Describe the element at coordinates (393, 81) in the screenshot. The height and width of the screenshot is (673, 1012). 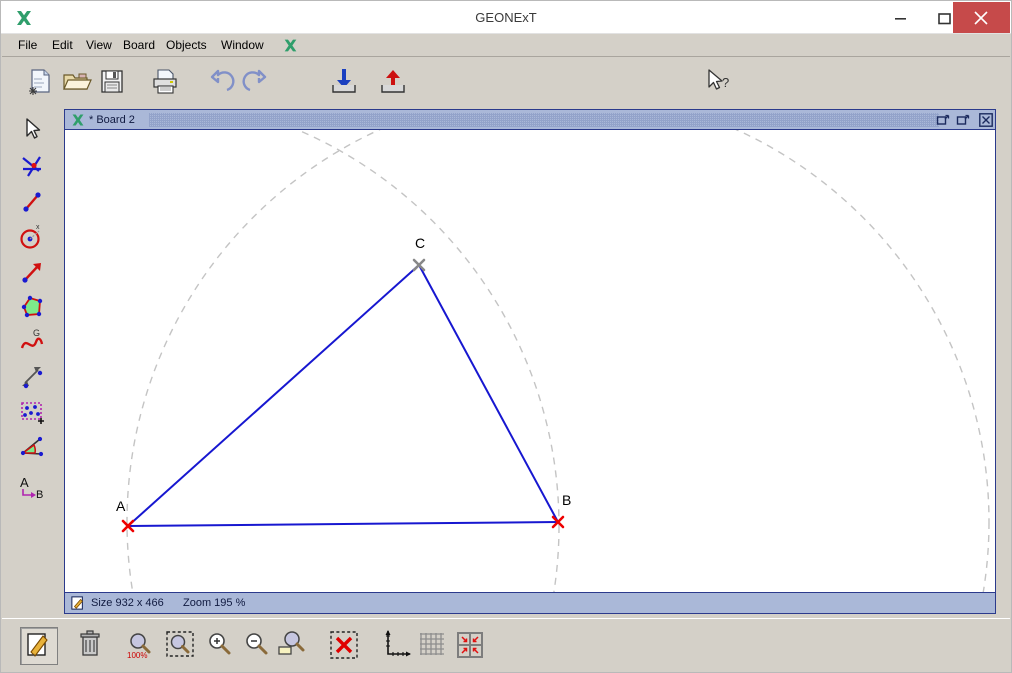
I see `export-button` at that location.